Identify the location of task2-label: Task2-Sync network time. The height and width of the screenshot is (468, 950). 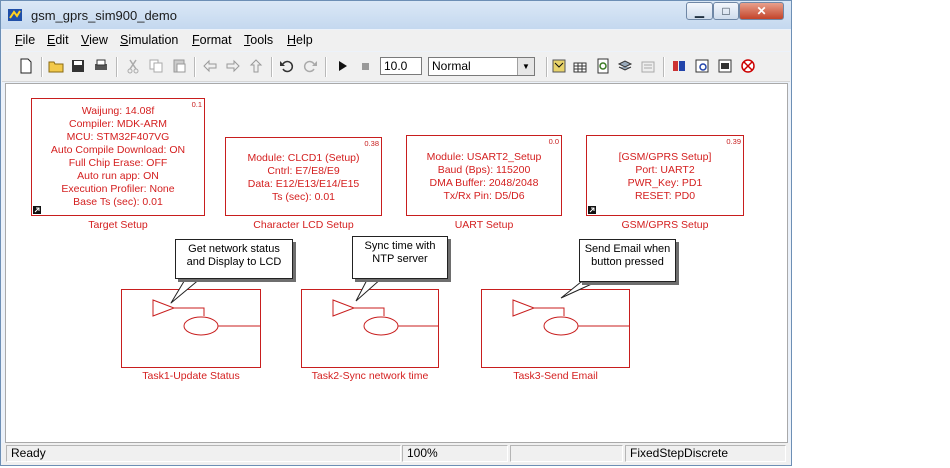
(370, 376).